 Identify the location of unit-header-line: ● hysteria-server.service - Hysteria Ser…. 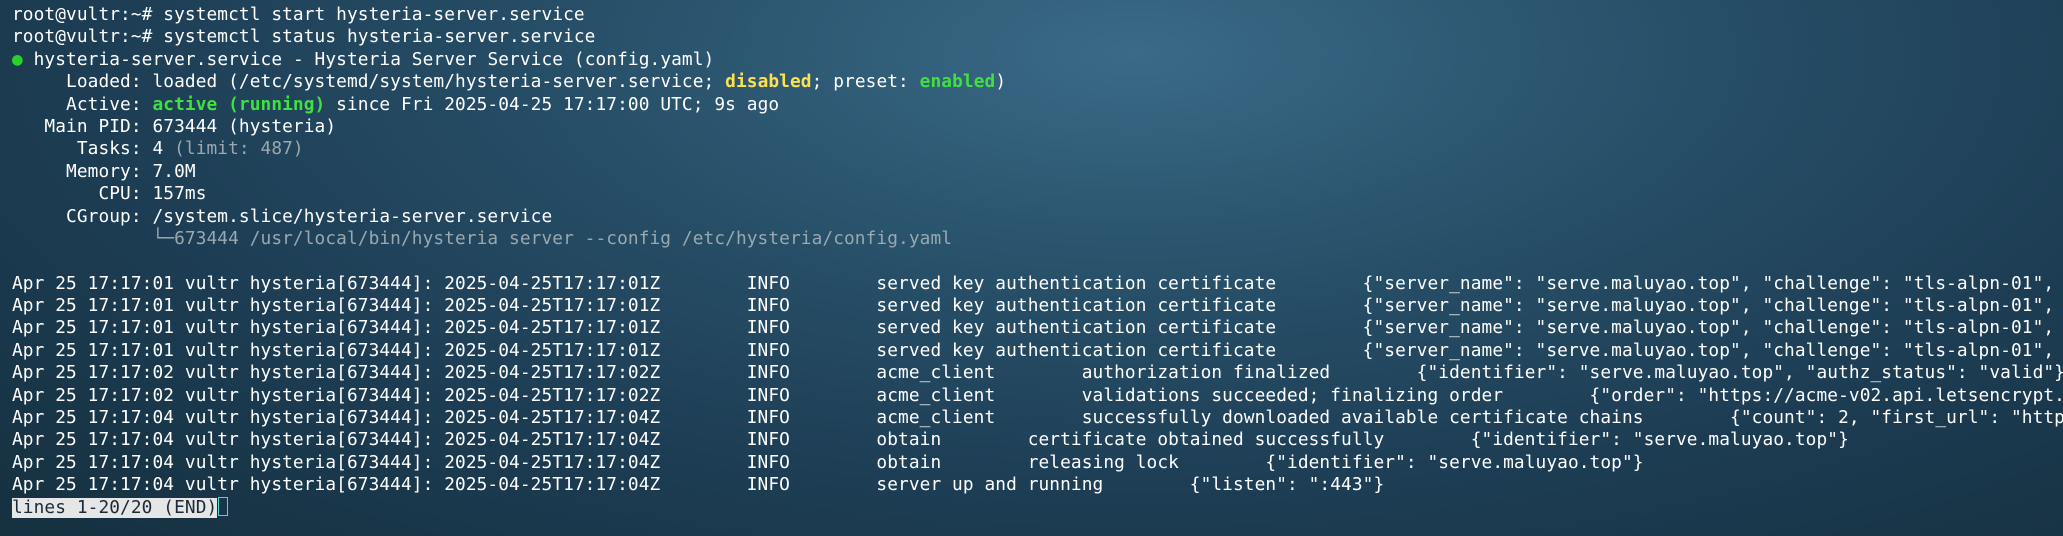
(1037, 60).